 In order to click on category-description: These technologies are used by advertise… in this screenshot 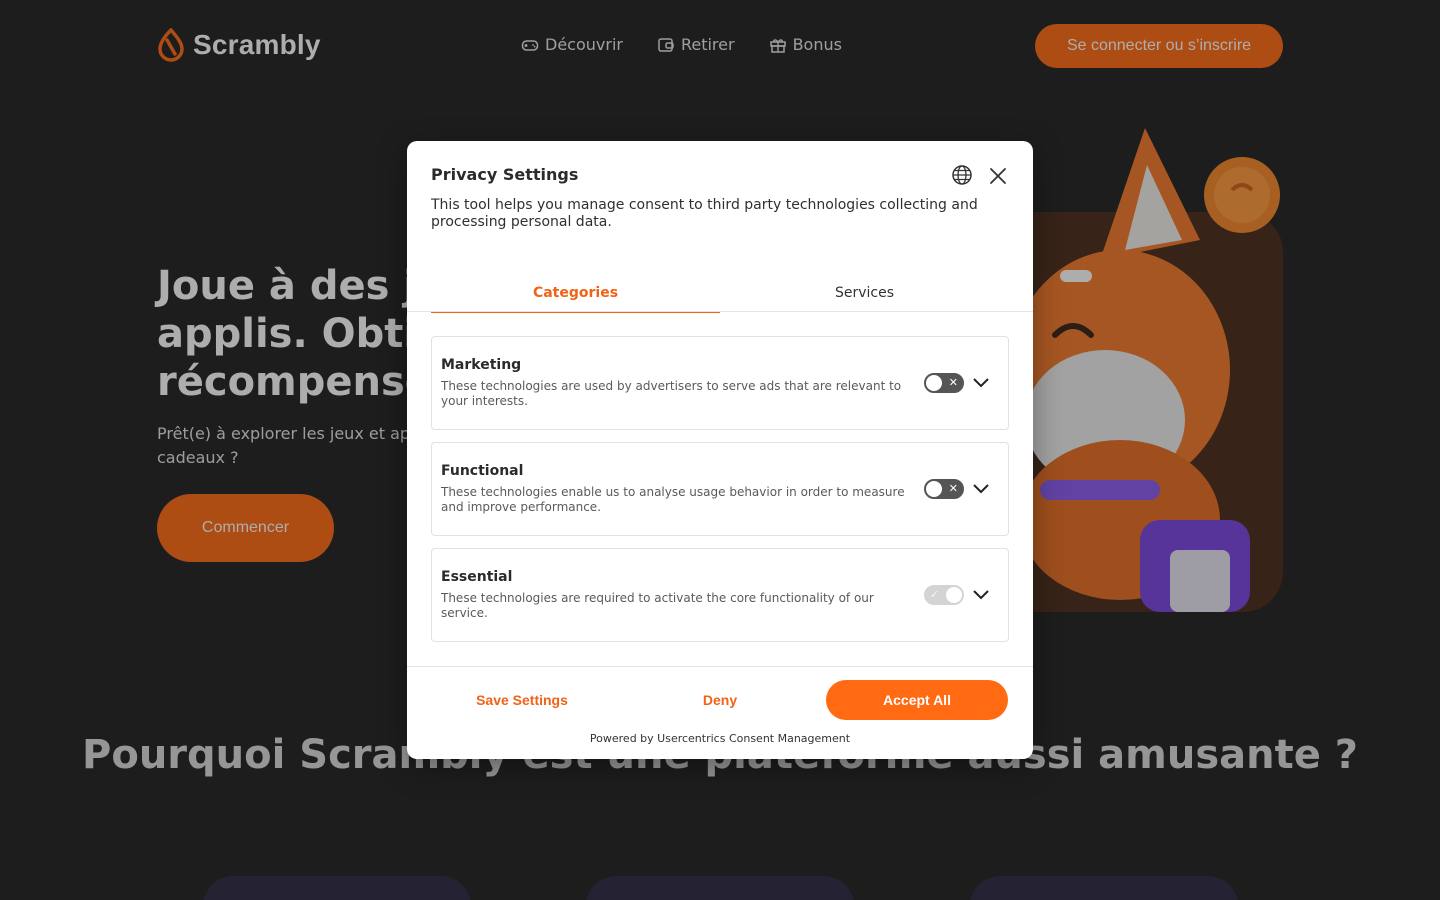, I will do `click(671, 393)`.